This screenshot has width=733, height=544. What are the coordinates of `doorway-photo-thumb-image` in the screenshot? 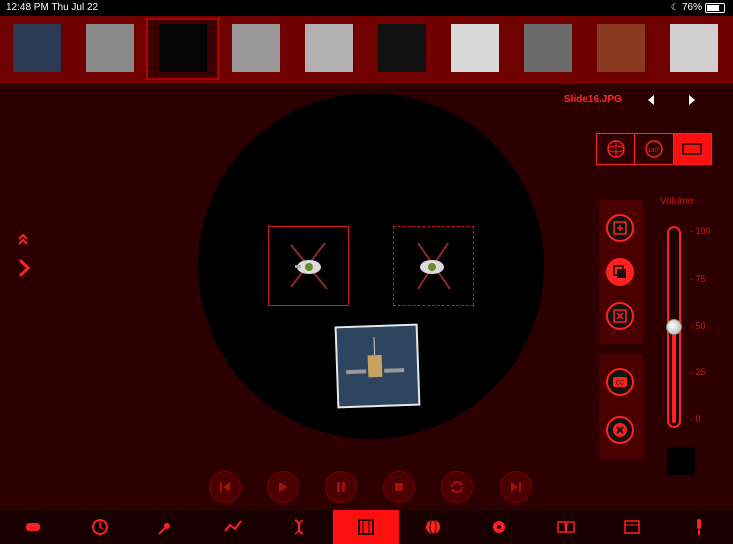 It's located at (548, 48).